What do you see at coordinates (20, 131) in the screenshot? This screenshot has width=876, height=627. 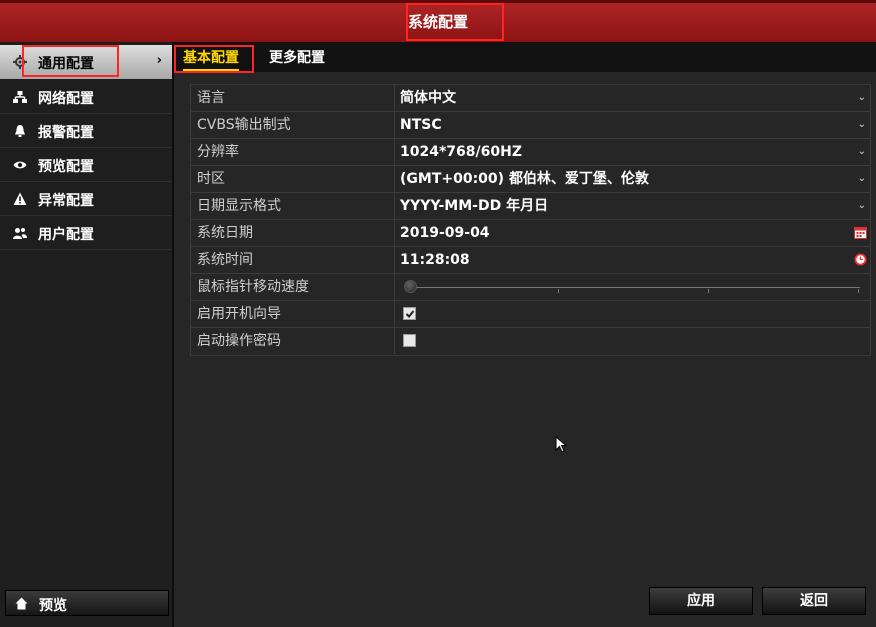 I see `alarm-icon` at bounding box center [20, 131].